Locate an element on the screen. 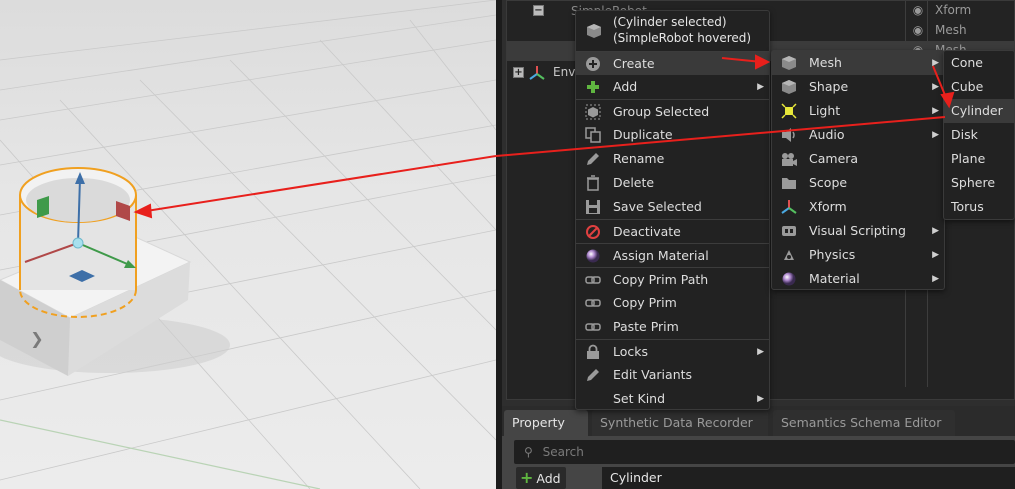 This screenshot has width=1015, height=489. menu-item-shape: Shape ▶ is located at coordinates (858, 87).